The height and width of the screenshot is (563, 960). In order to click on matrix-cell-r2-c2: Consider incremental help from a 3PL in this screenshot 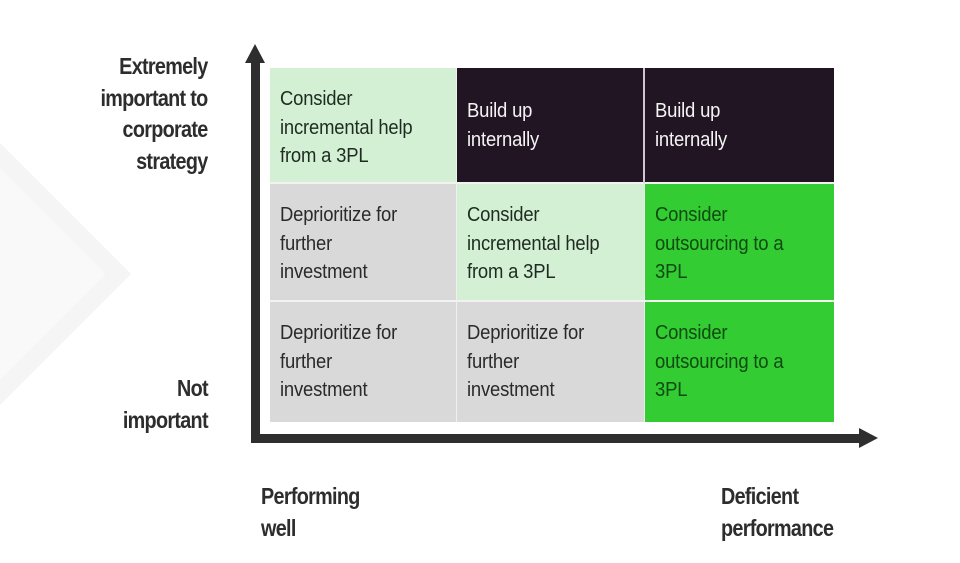, I will do `click(551, 243)`.